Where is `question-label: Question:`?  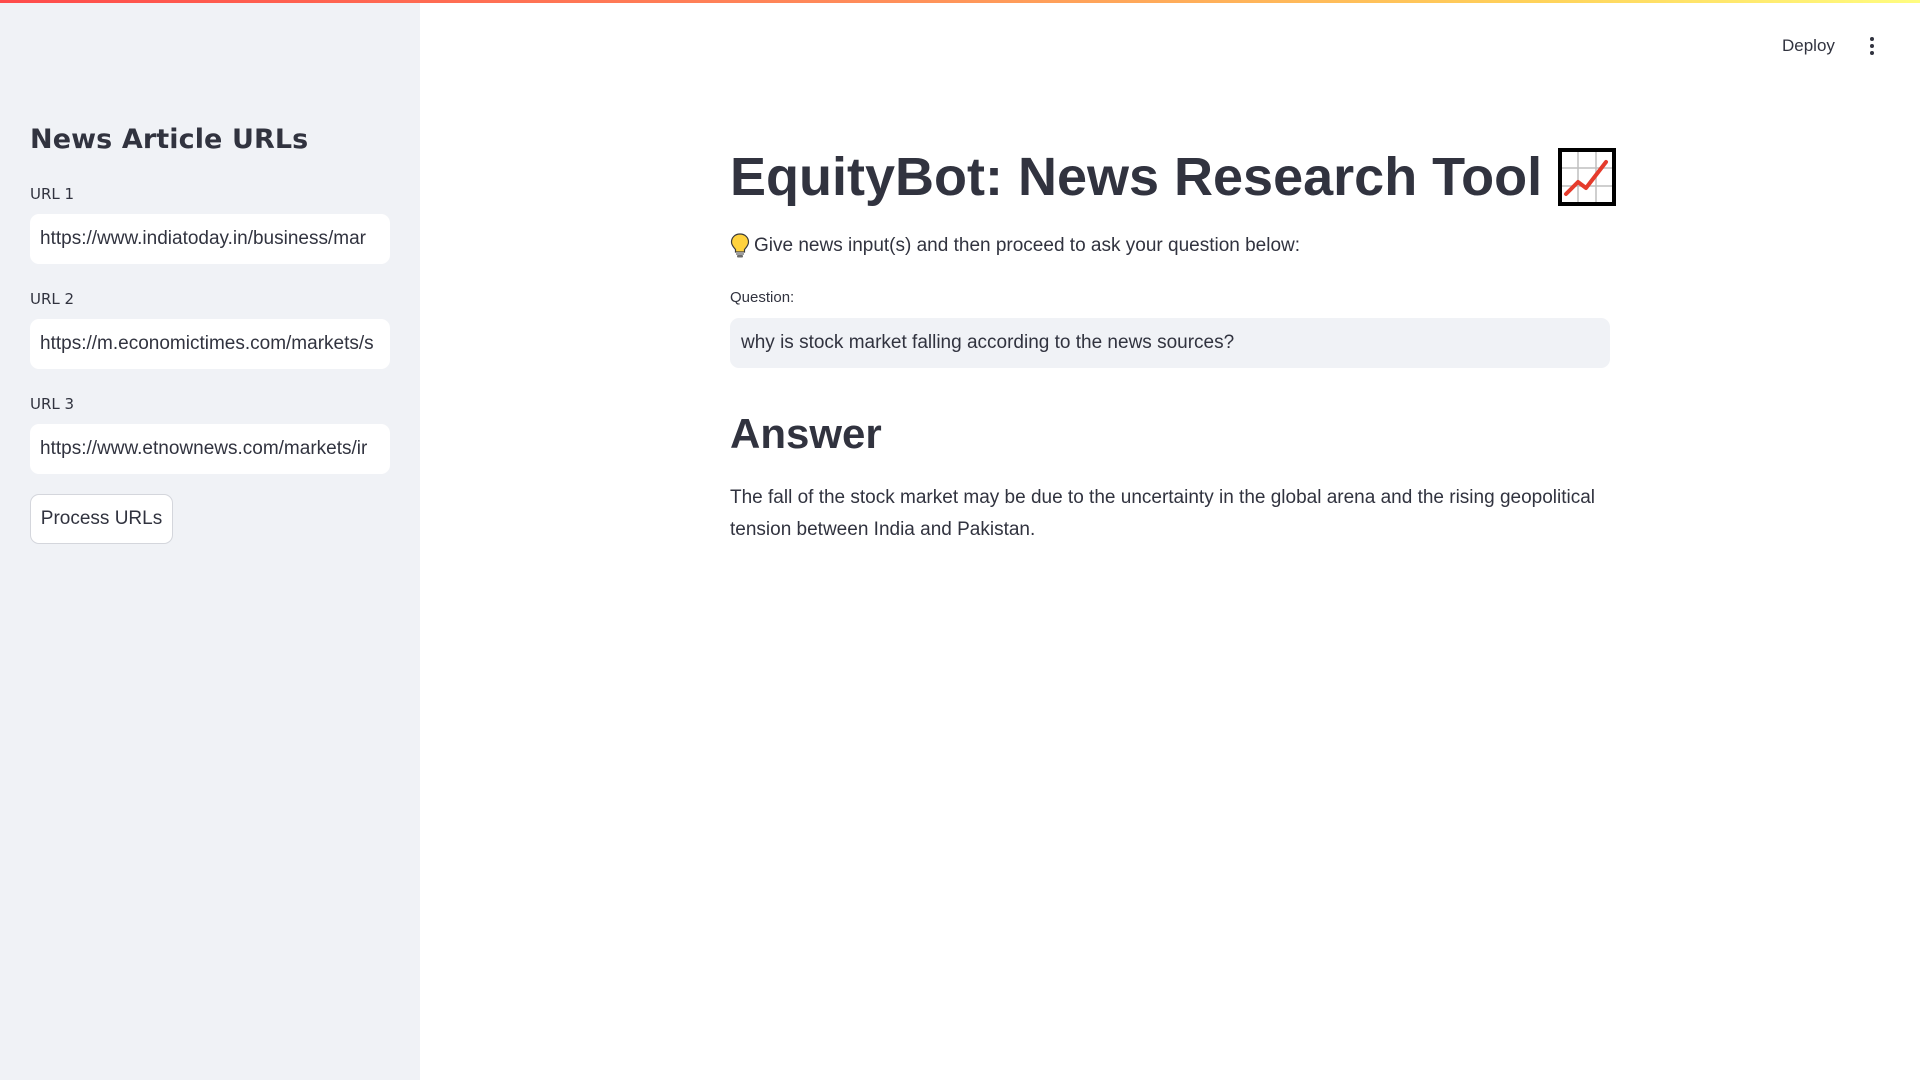
question-label: Question: is located at coordinates (762, 297).